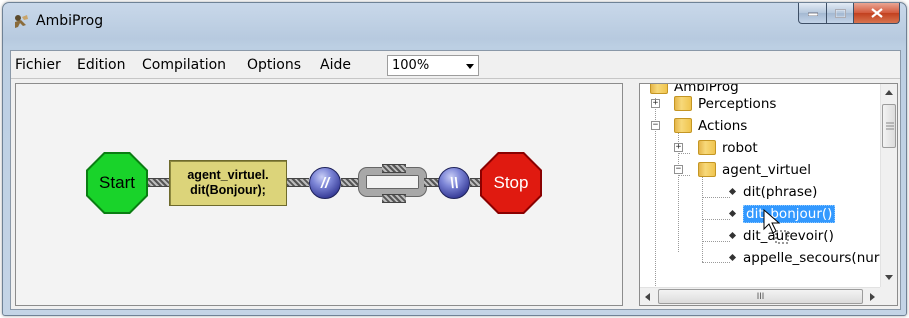 This screenshot has height=318, width=909. Describe the element at coordinates (70, 21) in the screenshot. I see `window-title: AmbiProg` at that location.